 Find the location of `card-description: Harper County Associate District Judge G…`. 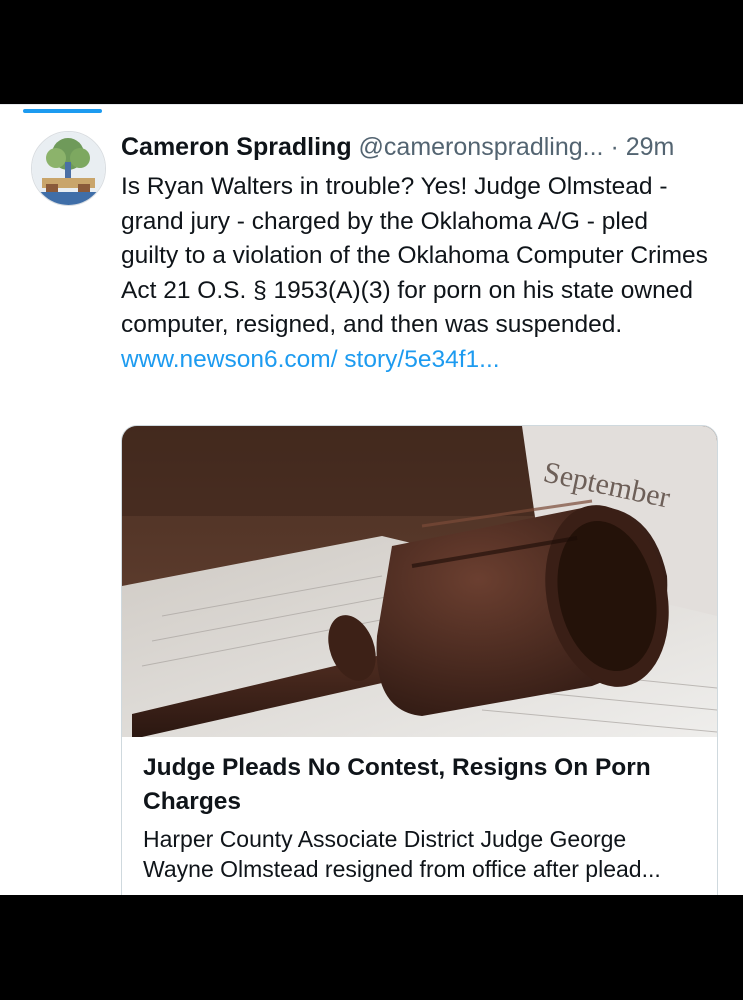

card-description: Harper County Associate District Judge G… is located at coordinates (402, 854).